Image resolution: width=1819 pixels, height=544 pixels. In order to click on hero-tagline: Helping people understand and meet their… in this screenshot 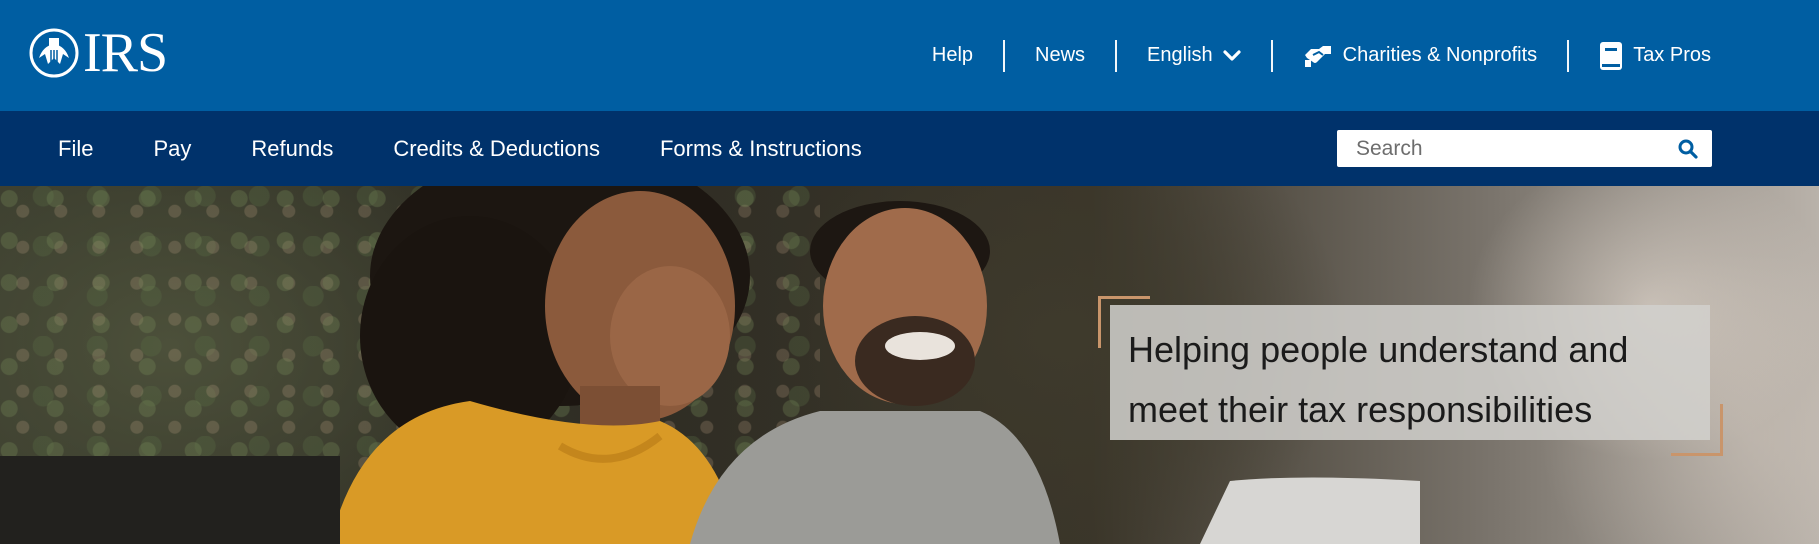, I will do `click(1410, 372)`.